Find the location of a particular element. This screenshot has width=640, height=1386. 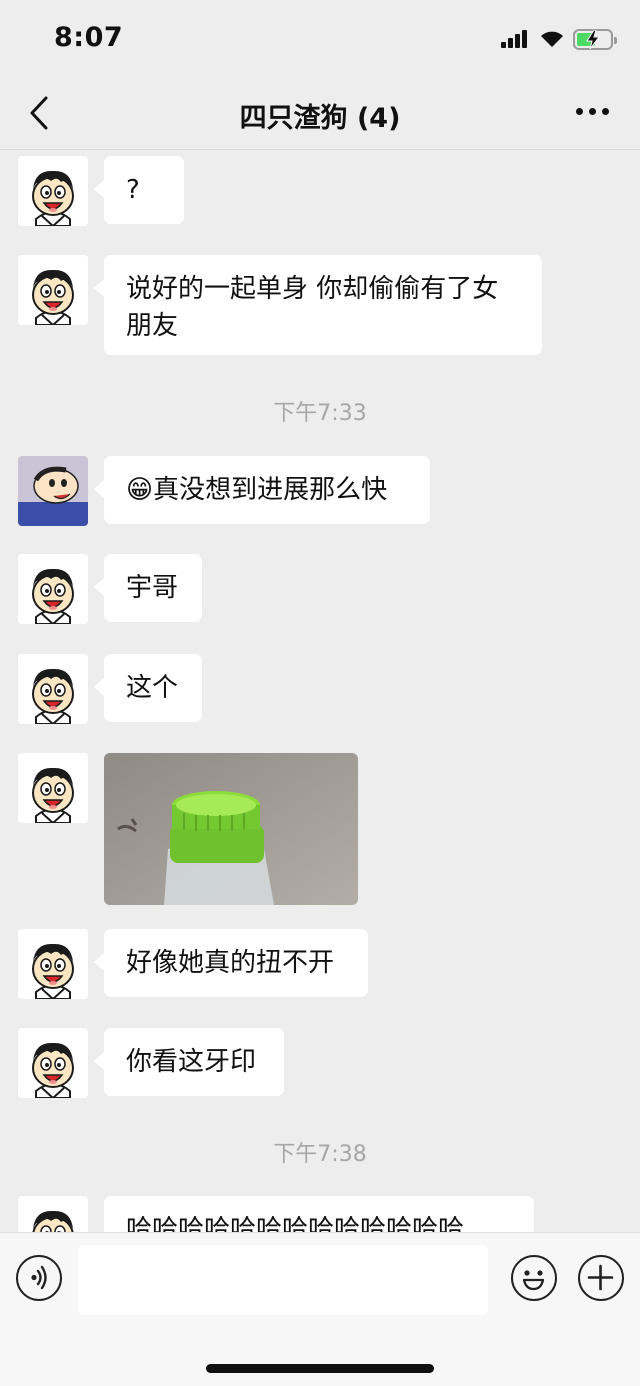

message-input is located at coordinates (283, 1280).